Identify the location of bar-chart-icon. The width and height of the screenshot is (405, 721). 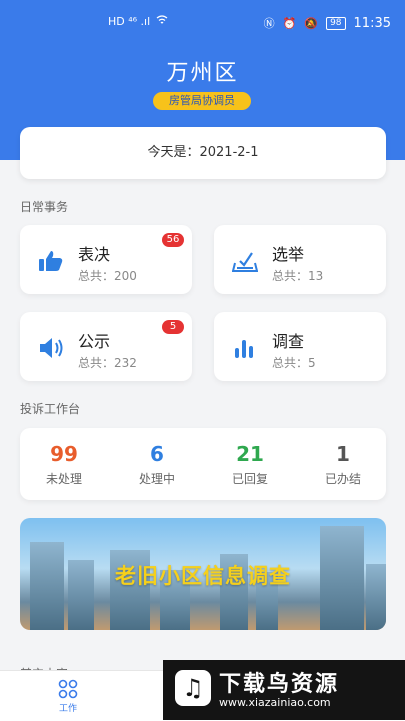
(244, 348).